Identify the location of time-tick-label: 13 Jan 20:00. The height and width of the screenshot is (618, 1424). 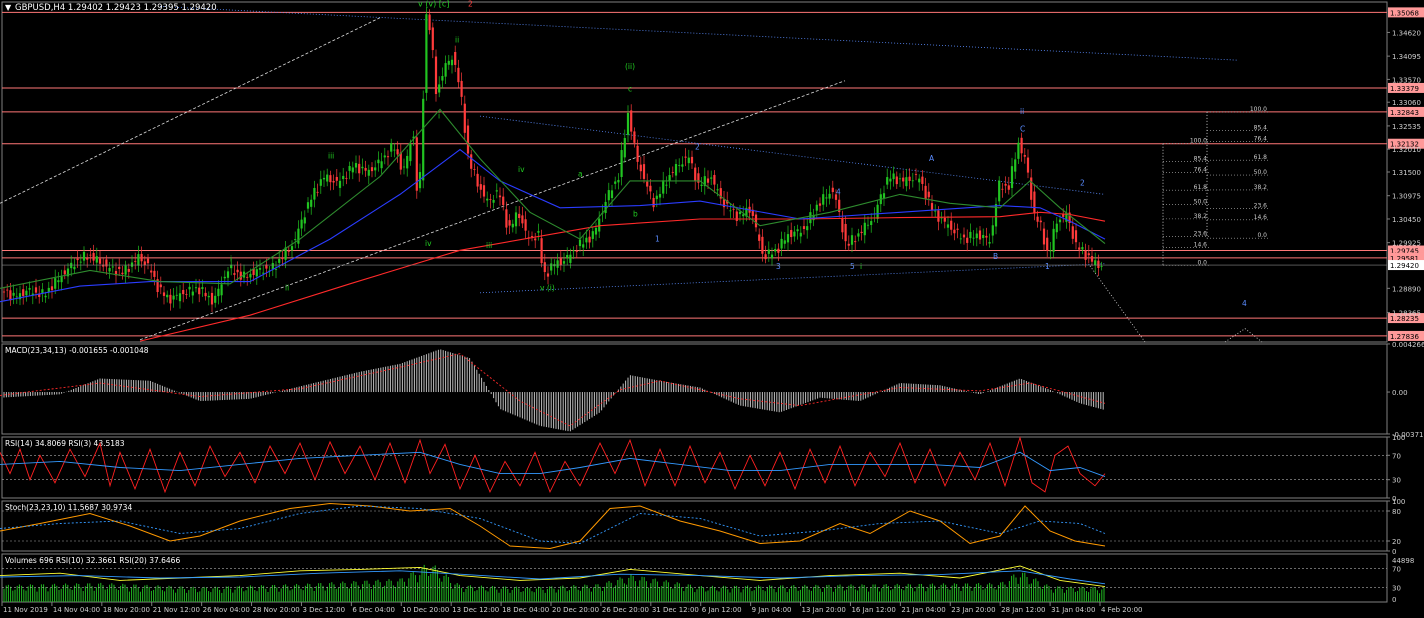
(824, 610).